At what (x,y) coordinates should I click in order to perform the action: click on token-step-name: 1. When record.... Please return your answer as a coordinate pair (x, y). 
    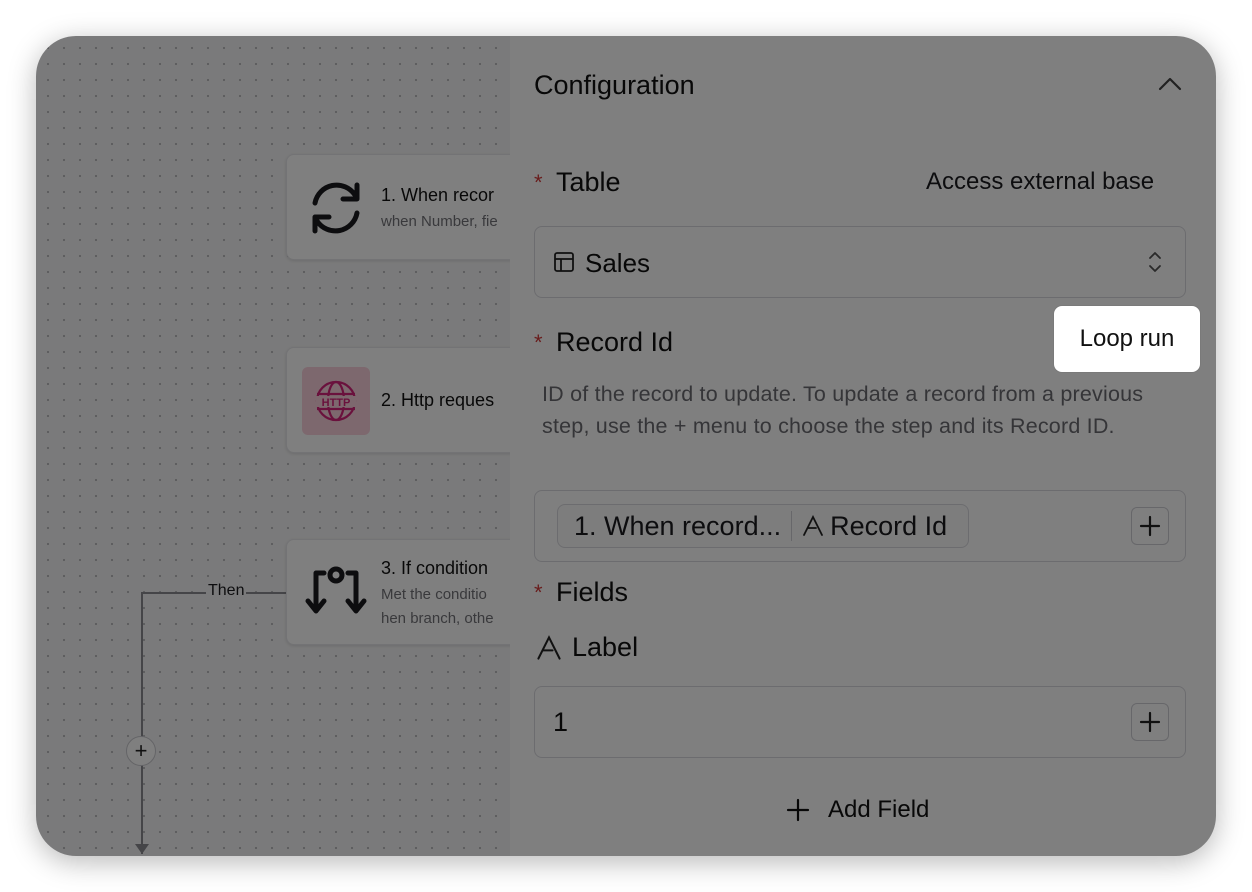
    Looking at the image, I should click on (678, 525).